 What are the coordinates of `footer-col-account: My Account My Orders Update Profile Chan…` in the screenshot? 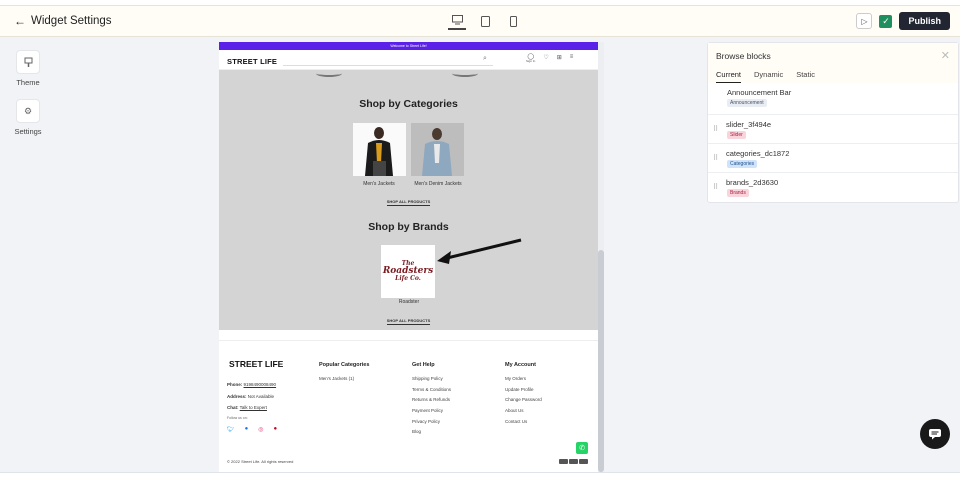 It's located at (523, 395).